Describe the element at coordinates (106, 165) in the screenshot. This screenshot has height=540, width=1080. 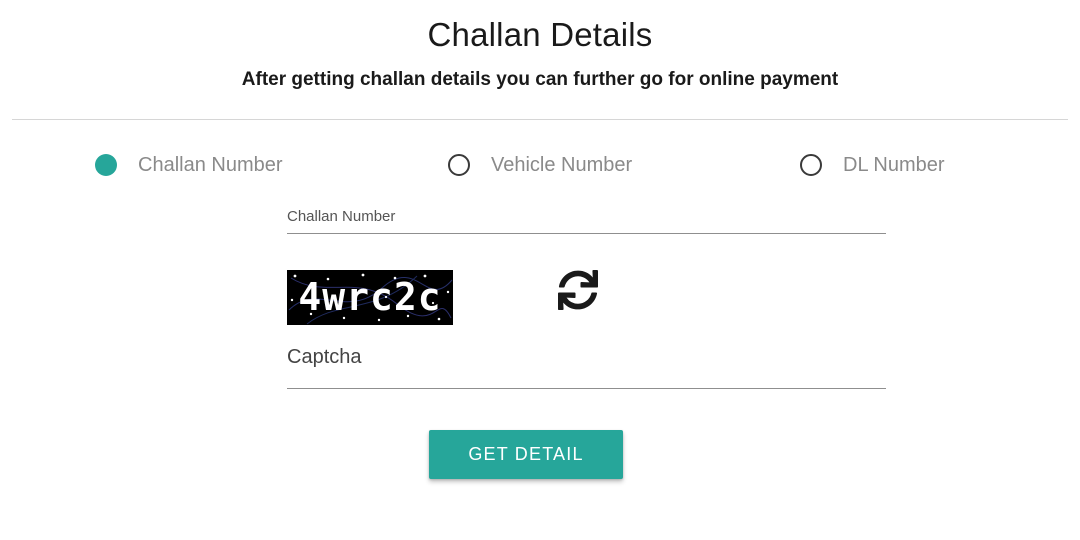
I see `radio-checked-icon` at that location.